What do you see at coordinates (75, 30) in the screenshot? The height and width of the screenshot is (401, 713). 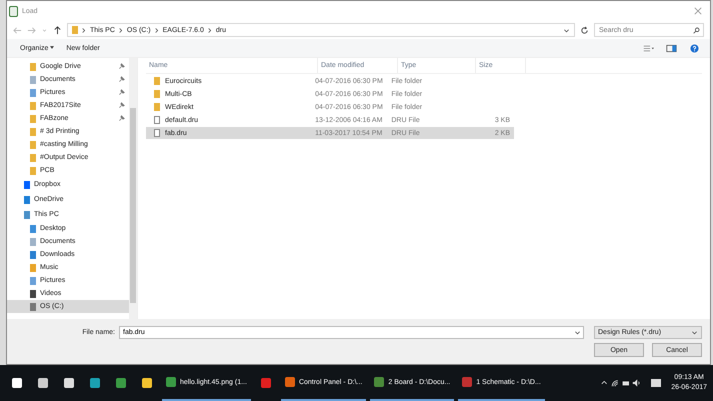 I see `folder-icon` at bounding box center [75, 30].